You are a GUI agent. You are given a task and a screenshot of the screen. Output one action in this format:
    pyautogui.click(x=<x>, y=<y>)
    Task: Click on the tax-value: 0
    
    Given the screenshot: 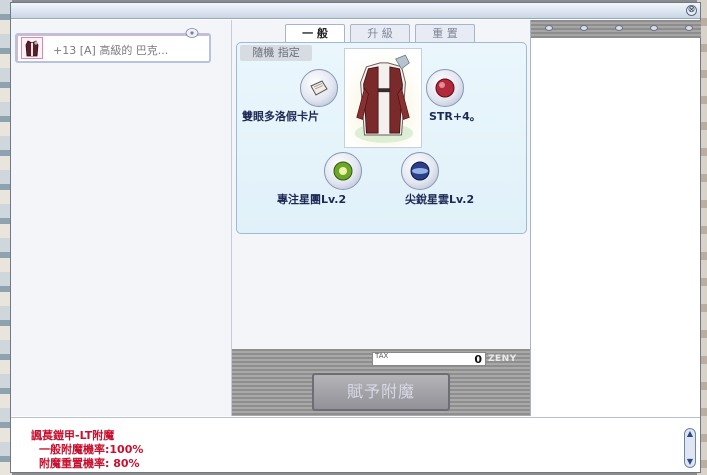 What is the action you would take?
    pyautogui.click(x=478, y=359)
    